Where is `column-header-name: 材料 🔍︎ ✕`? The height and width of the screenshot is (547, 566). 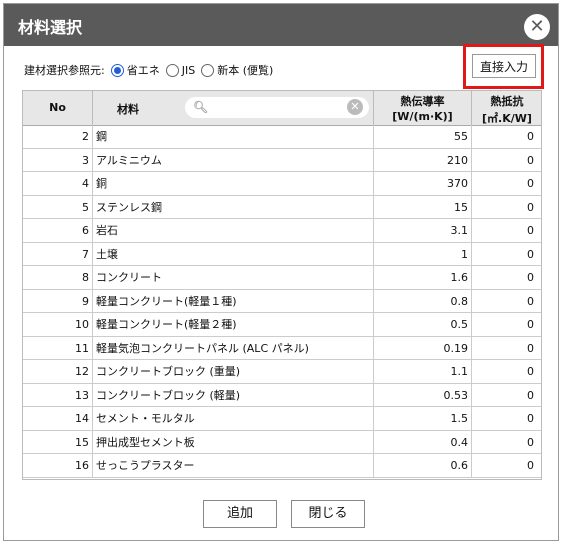 column-header-name: 材料 🔍︎ ✕ is located at coordinates (233, 108).